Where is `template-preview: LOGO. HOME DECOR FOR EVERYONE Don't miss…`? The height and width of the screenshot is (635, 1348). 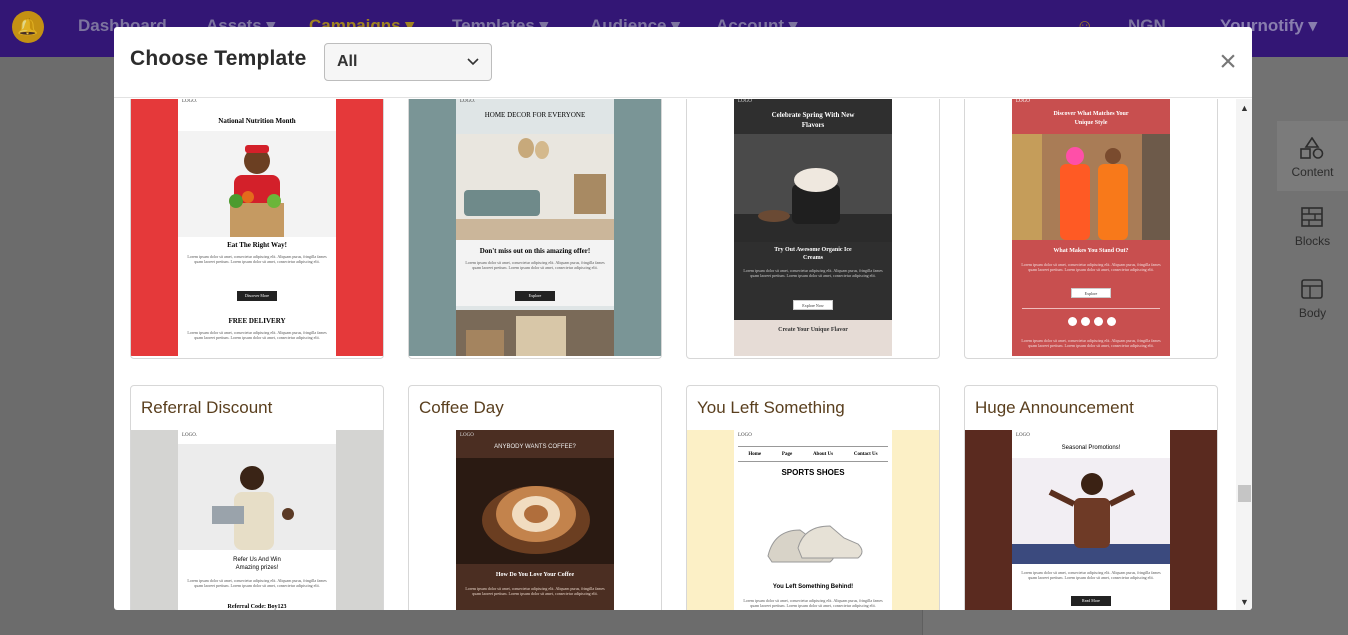
template-preview: LOGO. HOME DECOR FOR EVERYONE Don't miss… is located at coordinates (535, 227).